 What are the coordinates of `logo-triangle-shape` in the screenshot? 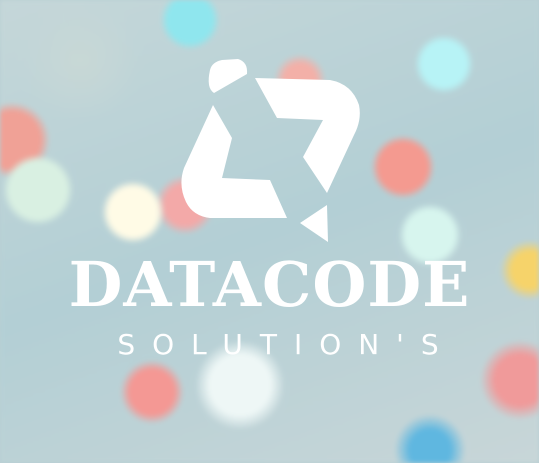 It's located at (314, 223).